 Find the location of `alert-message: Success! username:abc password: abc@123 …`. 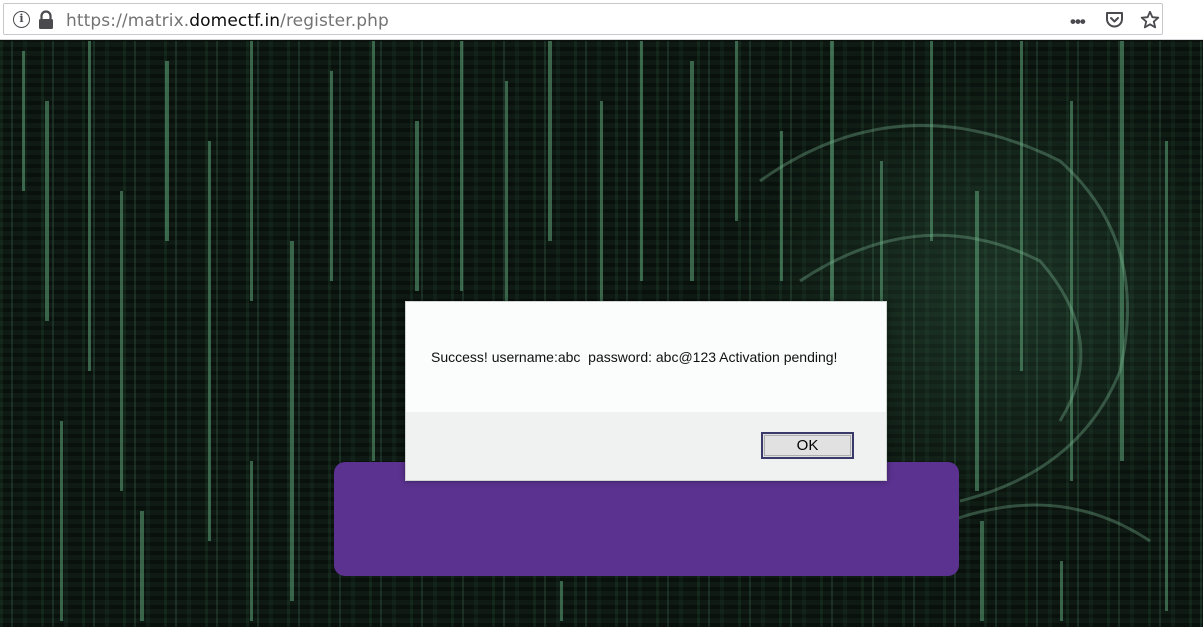

alert-message: Success! username:abc password: abc@123 … is located at coordinates (634, 357).